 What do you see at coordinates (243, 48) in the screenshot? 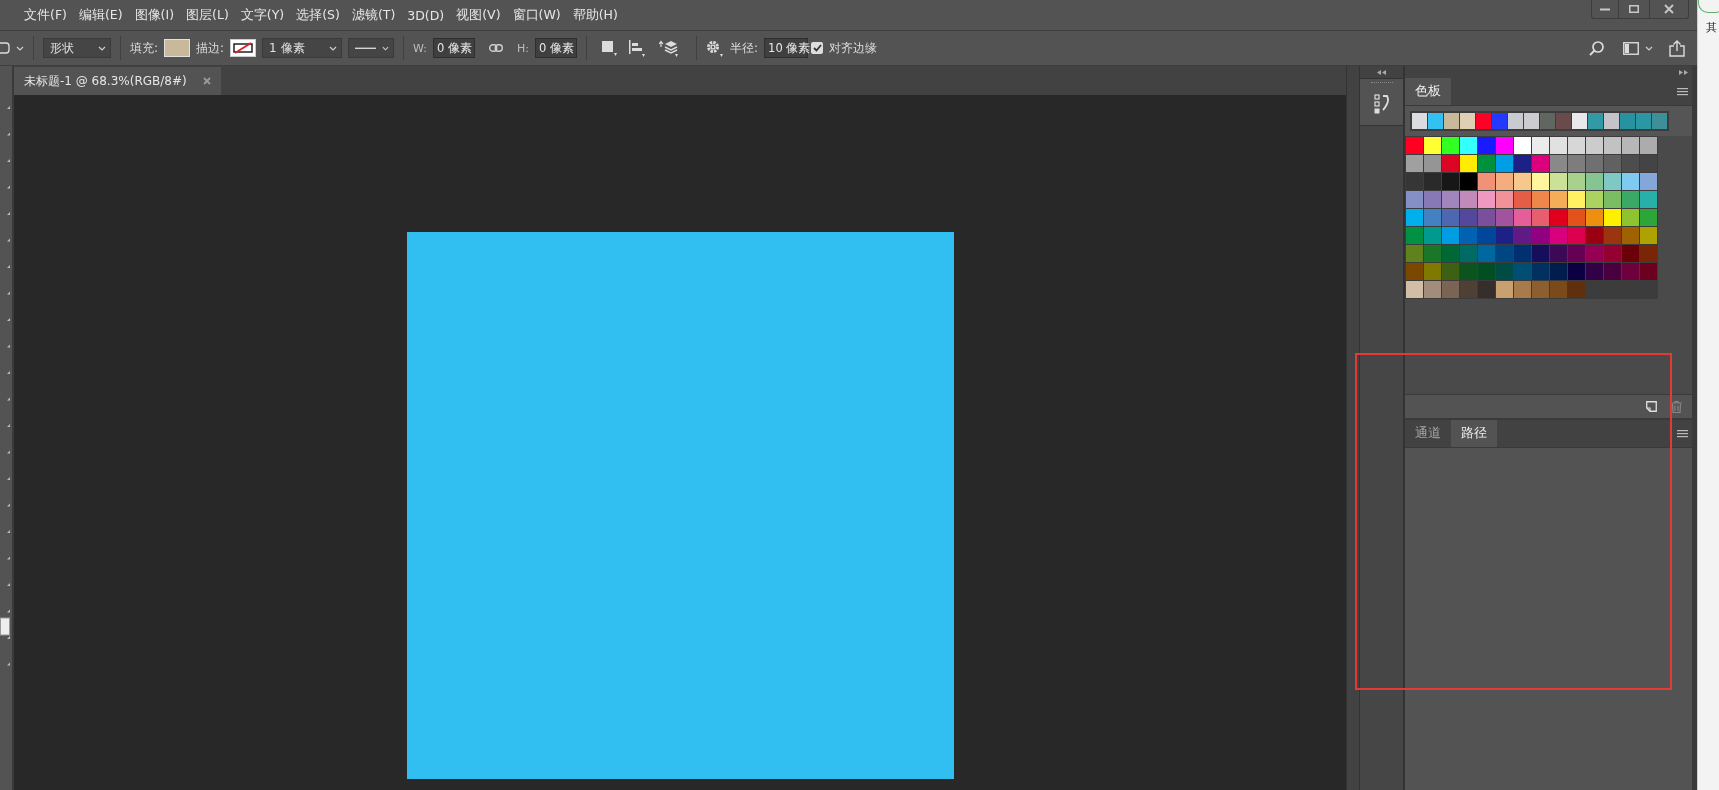
I see `stroke-swatch` at bounding box center [243, 48].